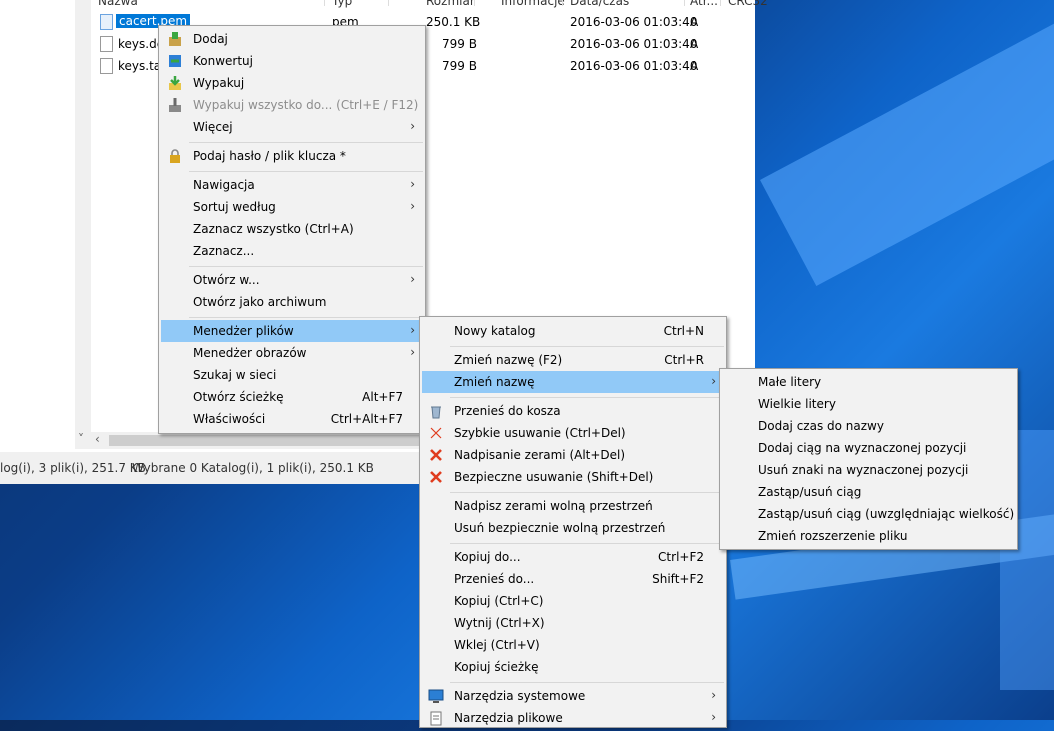 This screenshot has height=731, width=1054. What do you see at coordinates (342, 4) in the screenshot?
I see `column-header-type: Typ` at bounding box center [342, 4].